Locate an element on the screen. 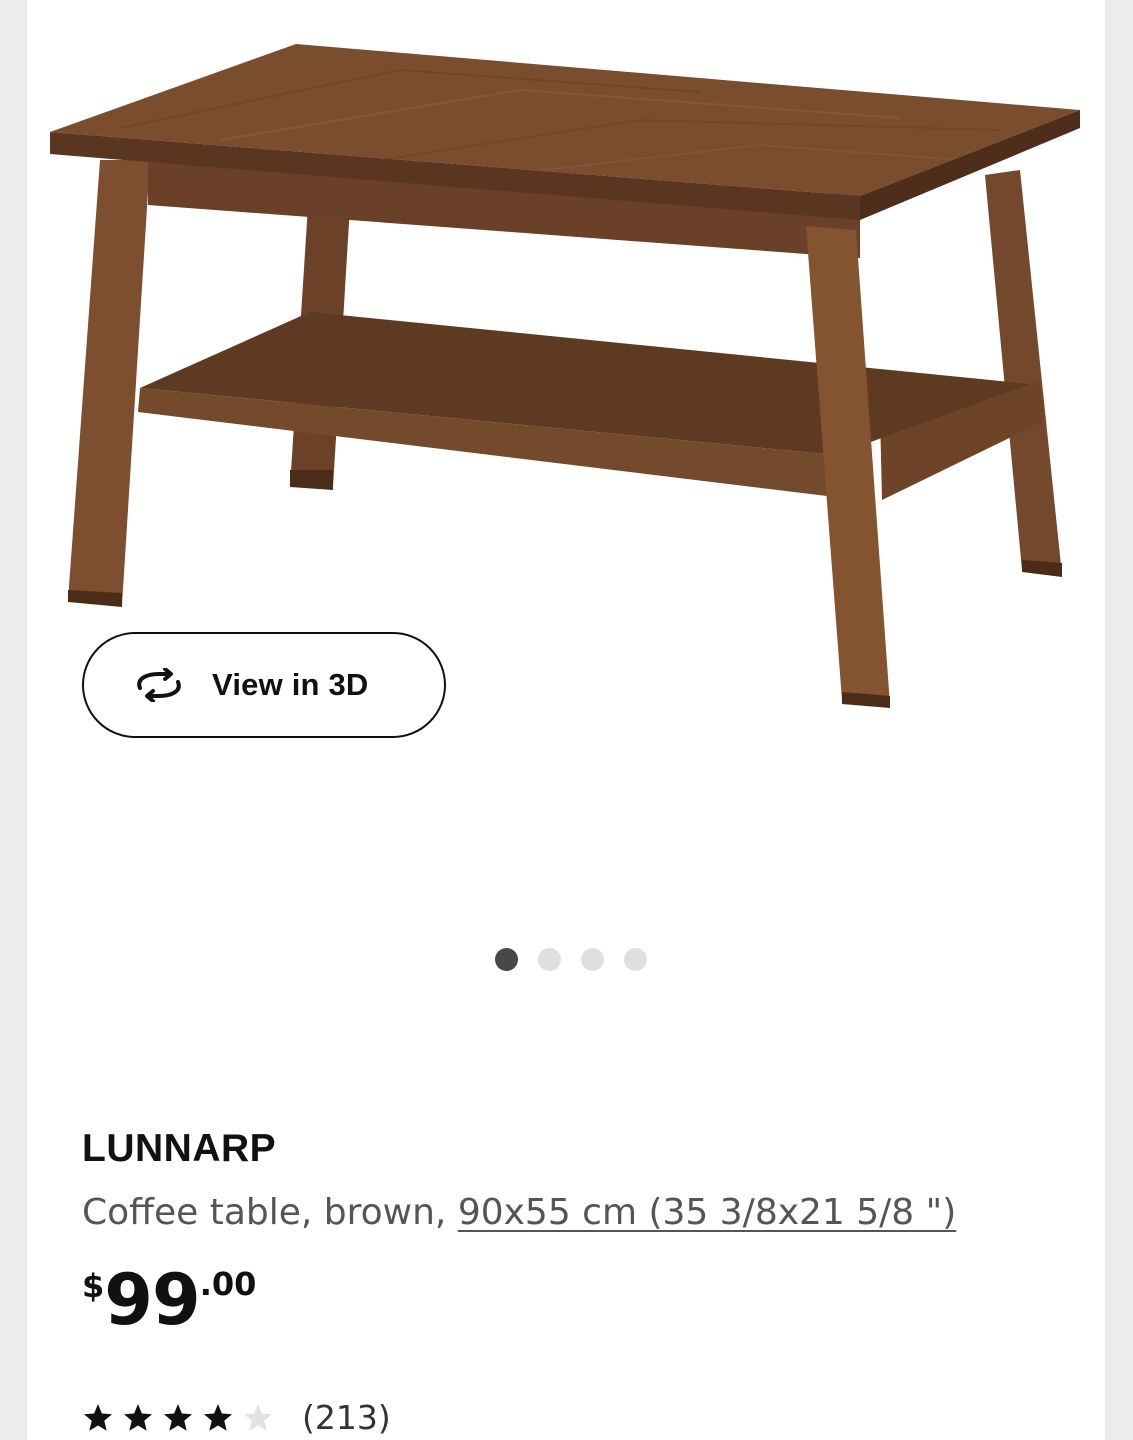 The height and width of the screenshot is (1440, 1133). gallery-pagination is located at coordinates (566, 961).